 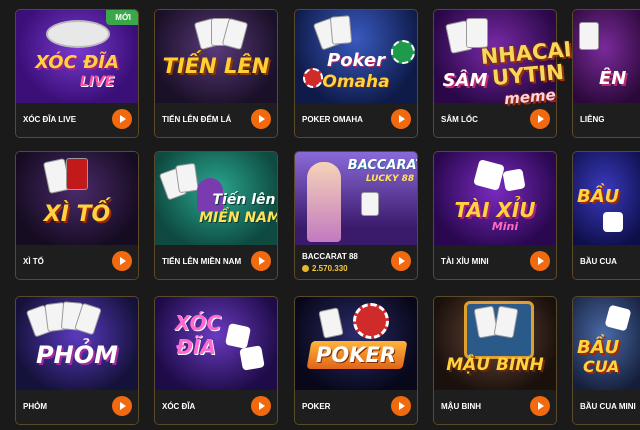 What do you see at coordinates (50, 119) in the screenshot?
I see `game-name: XÓC ĐĨA LIVE` at bounding box center [50, 119].